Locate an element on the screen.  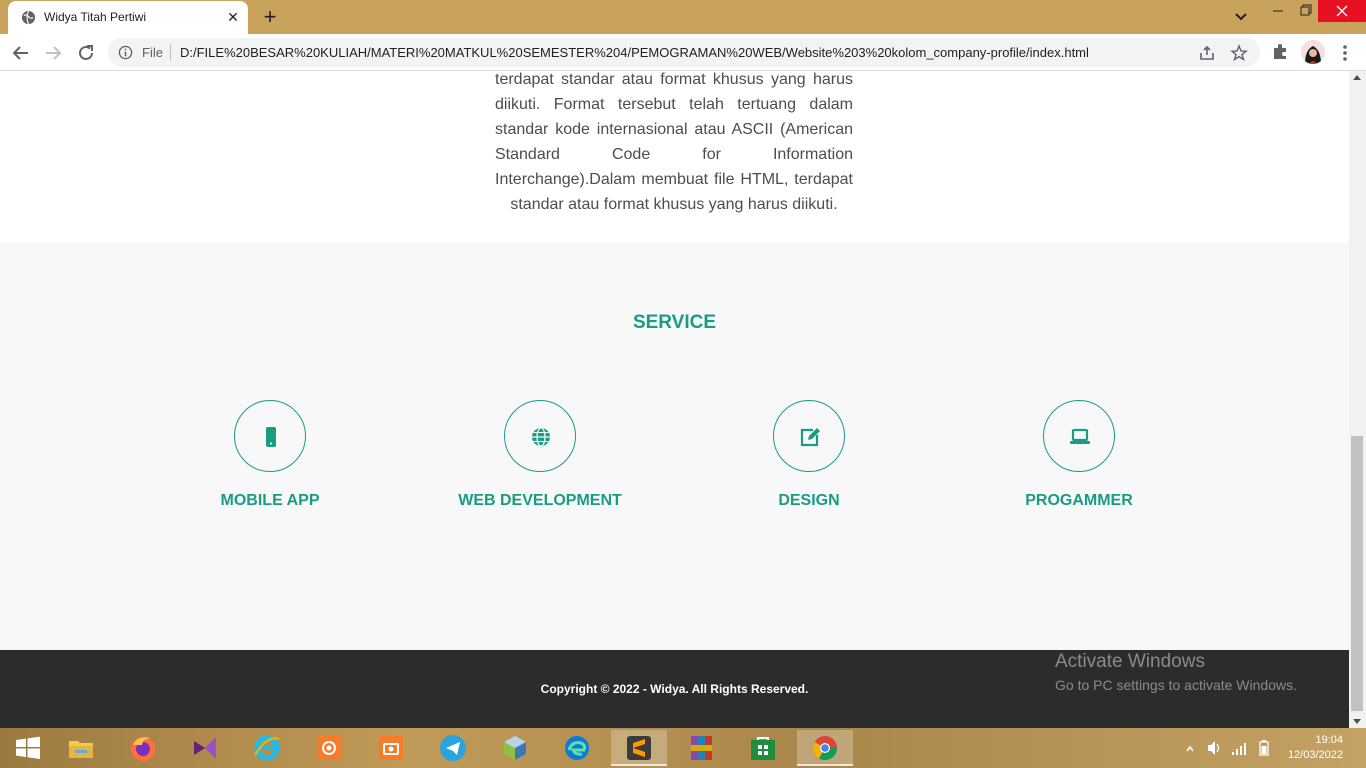
file-label: File is located at coordinates (152, 52).